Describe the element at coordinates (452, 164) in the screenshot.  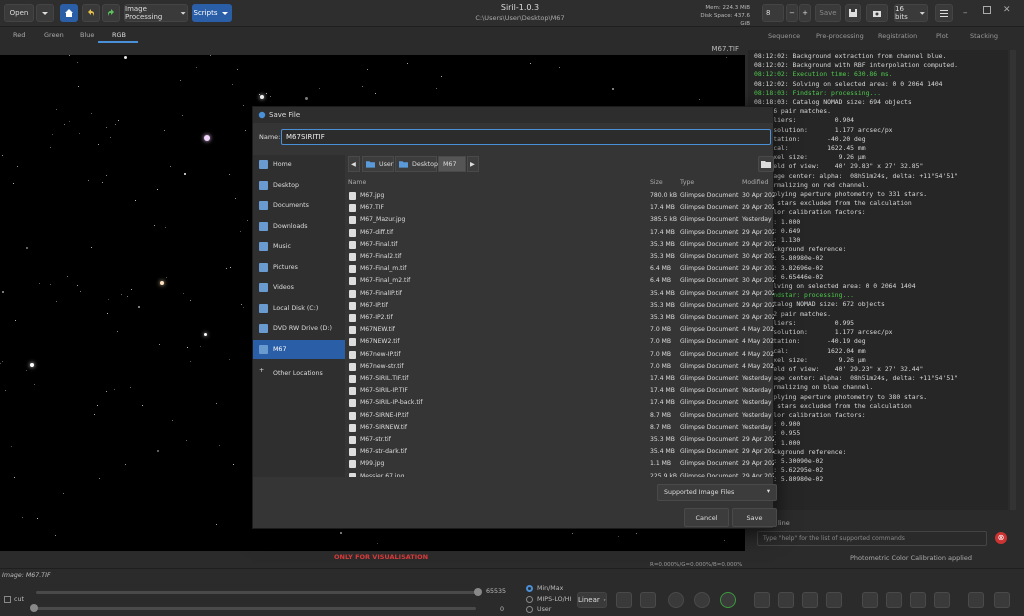
I see `path-segment-m67: M67` at that location.